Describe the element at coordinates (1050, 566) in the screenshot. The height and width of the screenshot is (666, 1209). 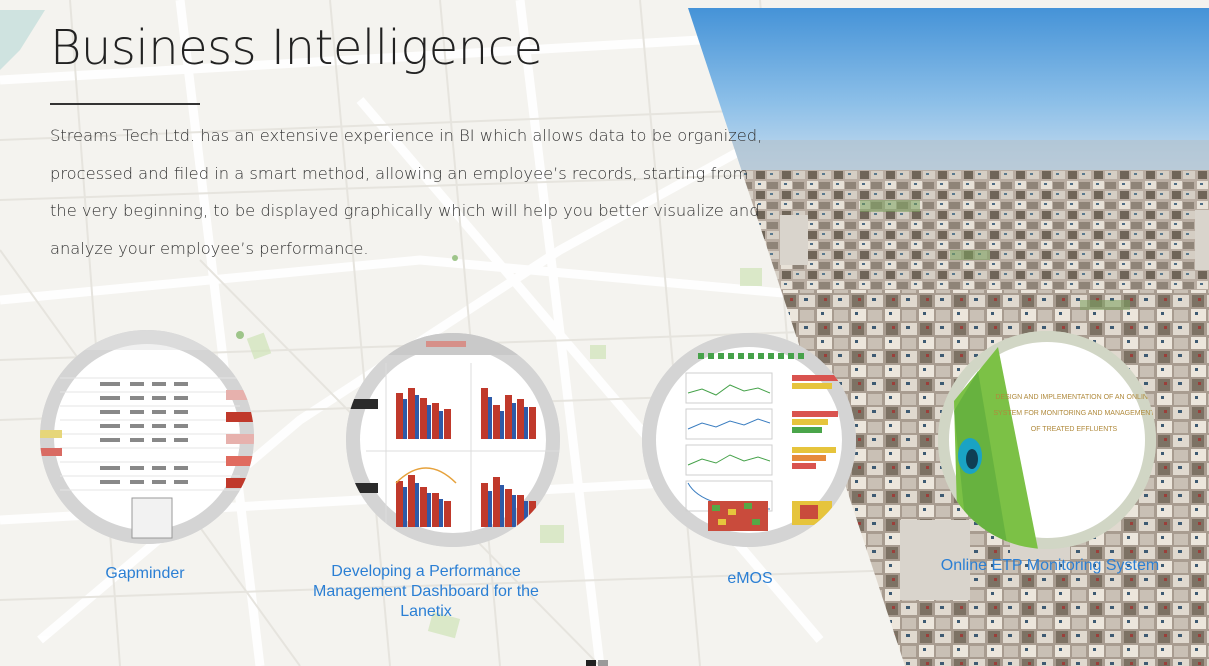
I see `project-link-etp-monitoring: Online ETP Monitoring System` at that location.